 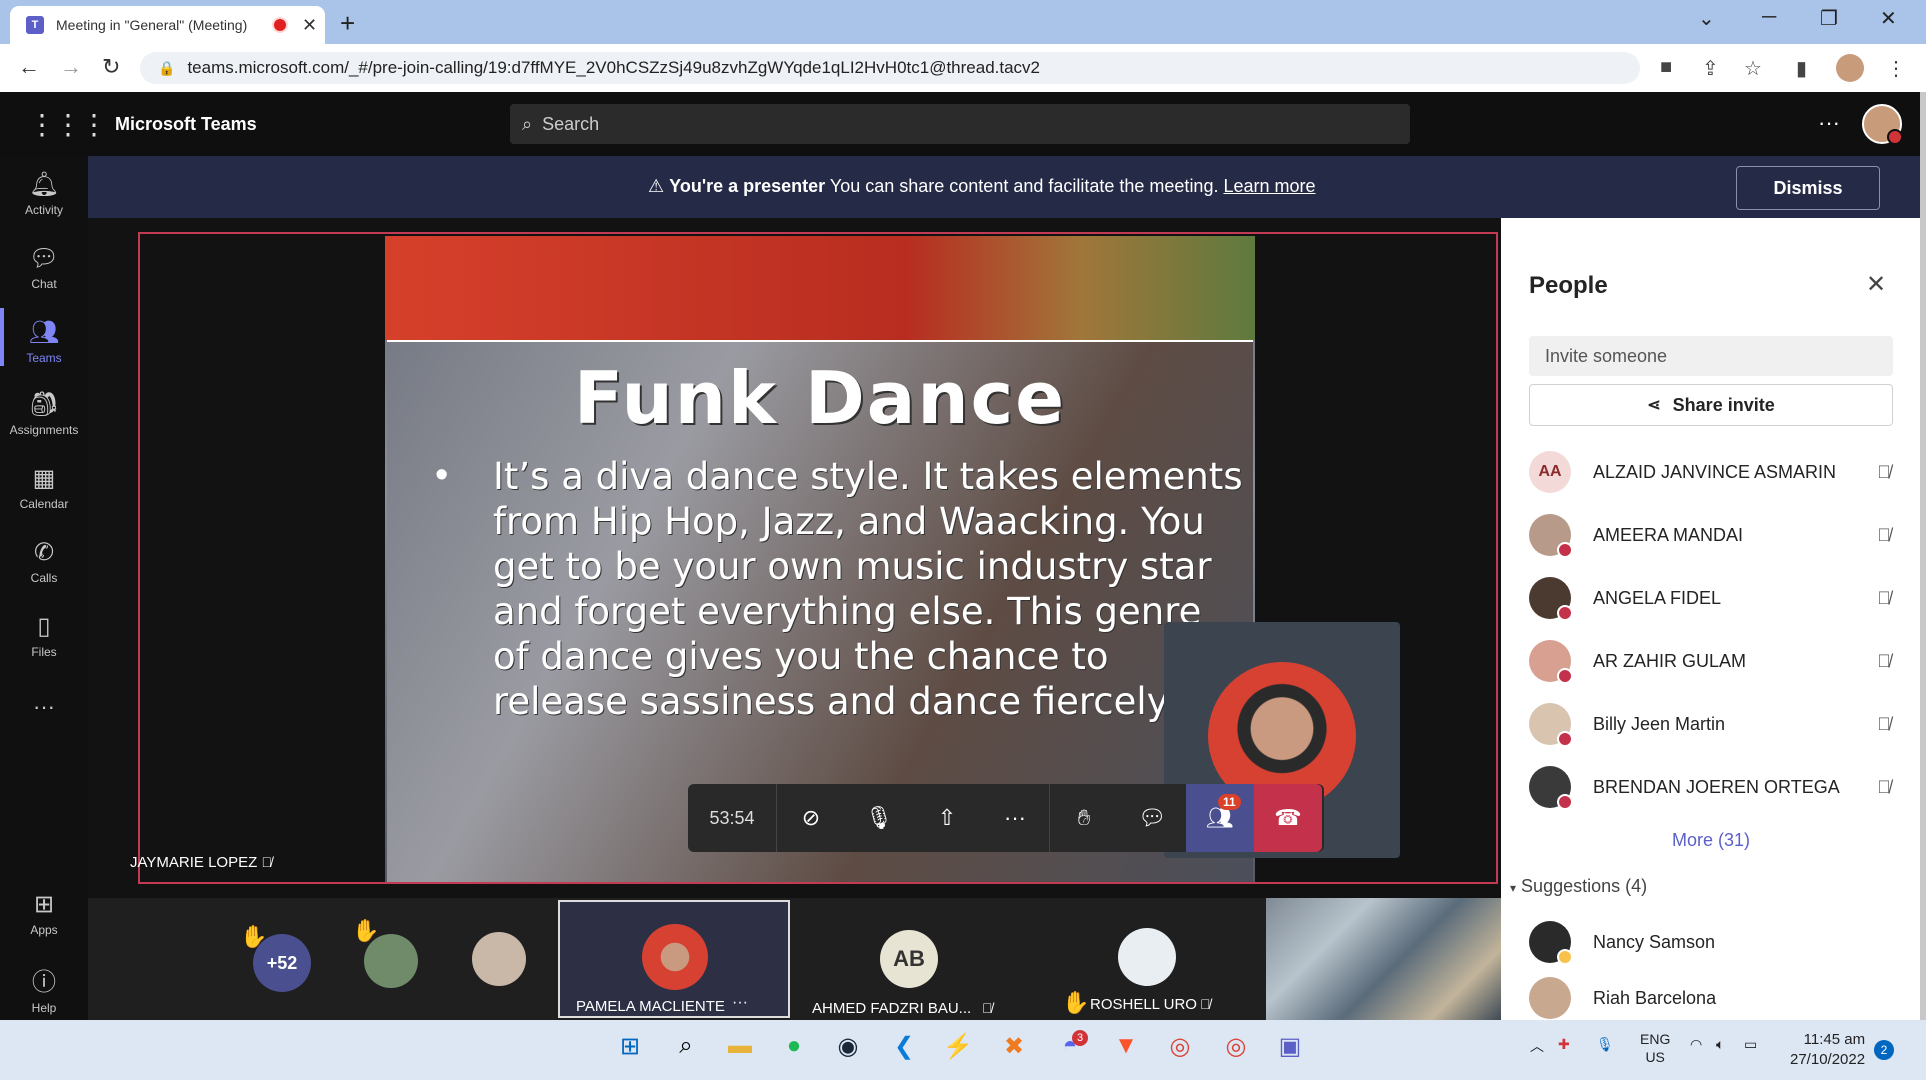 What do you see at coordinates (29, 67) in the screenshot?
I see `back-button: ←` at bounding box center [29, 67].